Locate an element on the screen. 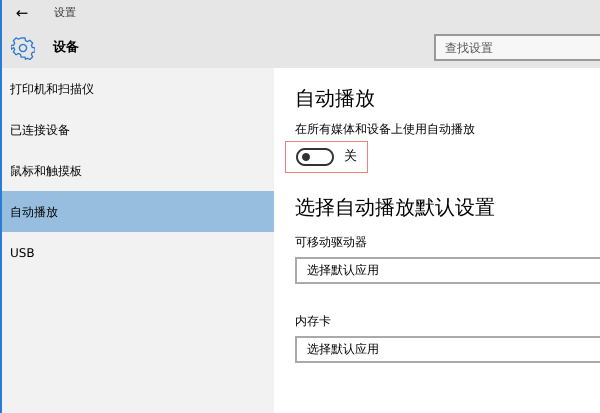  toggle-label: 在所有媒体和设备上使用自动播放 is located at coordinates (385, 129).